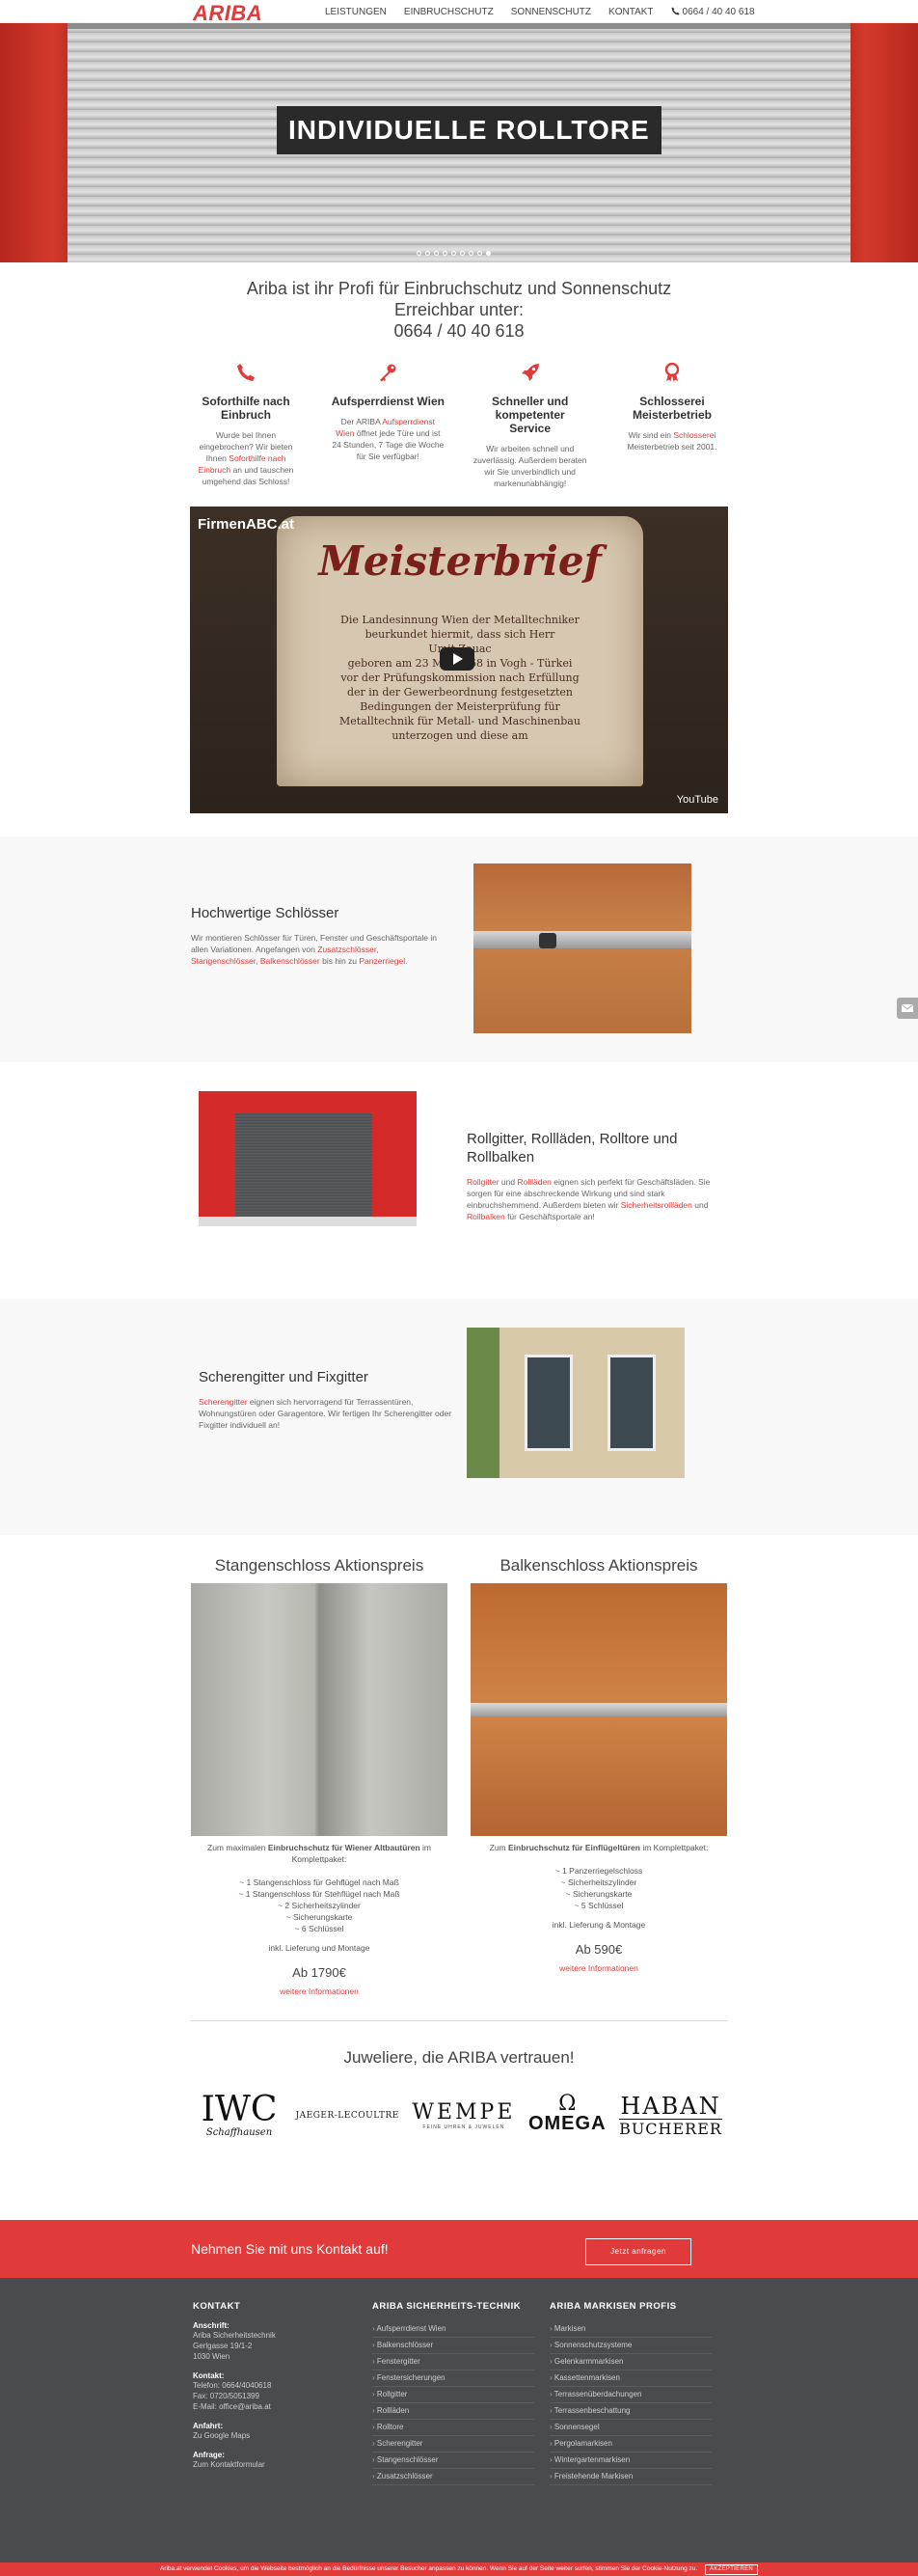 The height and width of the screenshot is (2576, 918). What do you see at coordinates (275, 2465) in the screenshot?
I see `contact-form-link: Zum Kontaktformular` at bounding box center [275, 2465].